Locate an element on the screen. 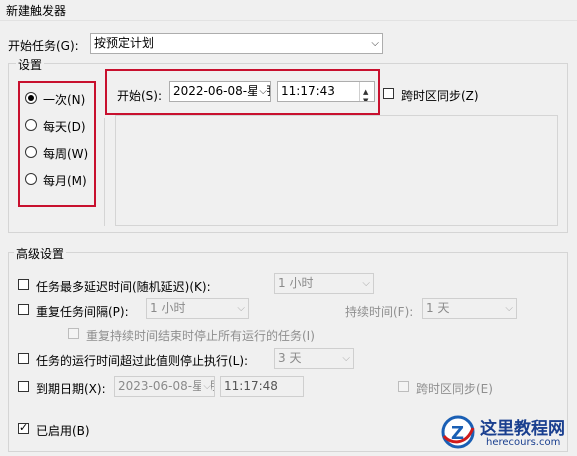 The width and height of the screenshot is (577, 456). settings-separator is located at coordinates (104, 172).